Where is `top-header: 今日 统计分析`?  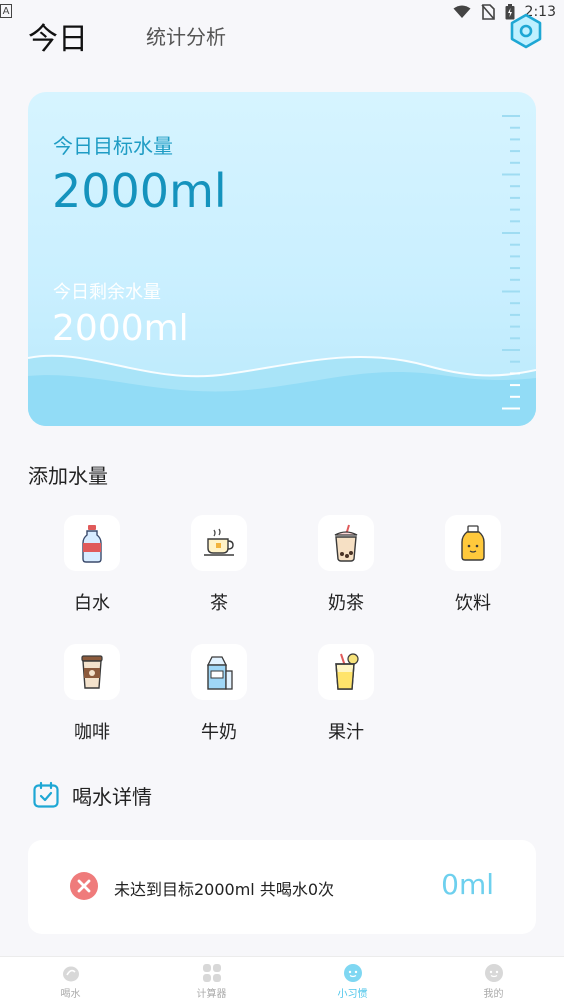
top-header: 今日 统计分析 is located at coordinates (282, 35).